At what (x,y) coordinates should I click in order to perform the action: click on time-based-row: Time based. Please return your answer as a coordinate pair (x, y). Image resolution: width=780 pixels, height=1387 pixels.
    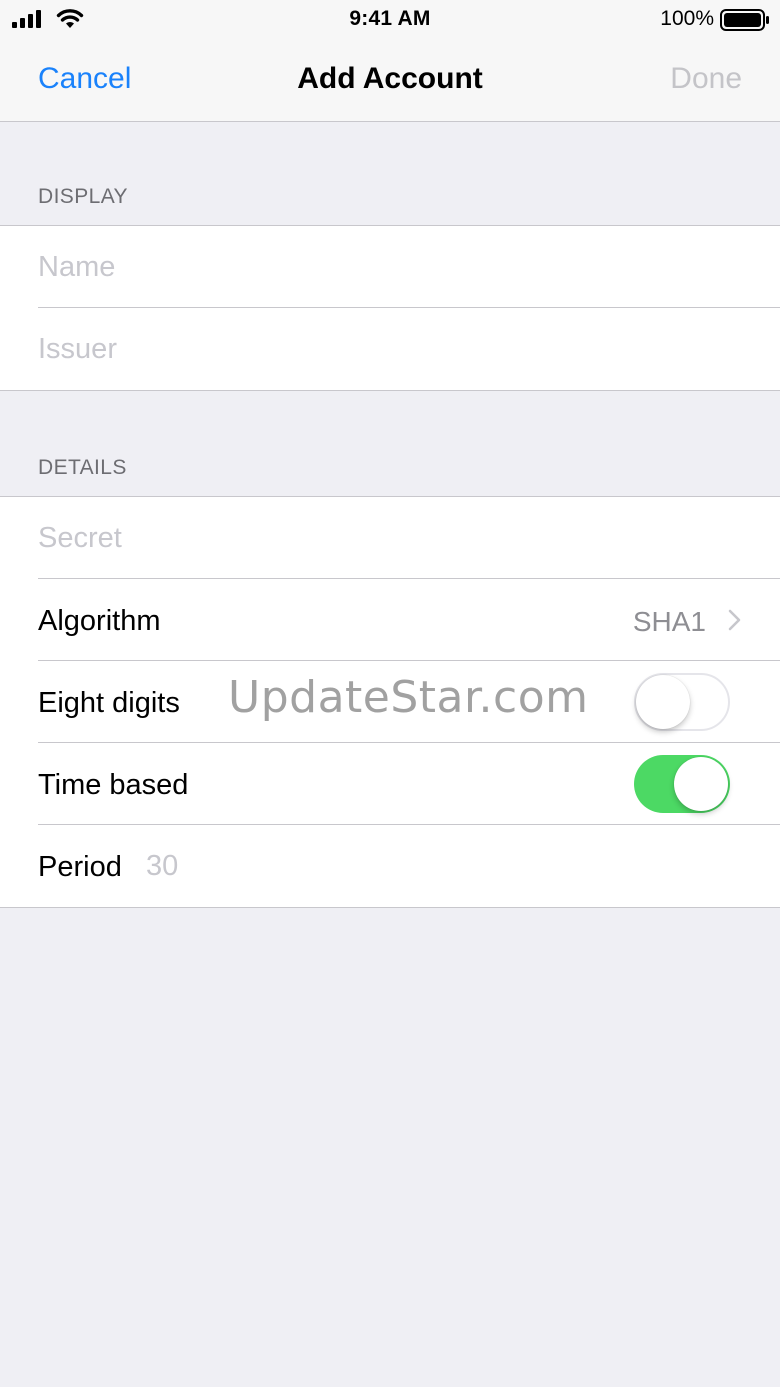
    Looking at the image, I should click on (409, 784).